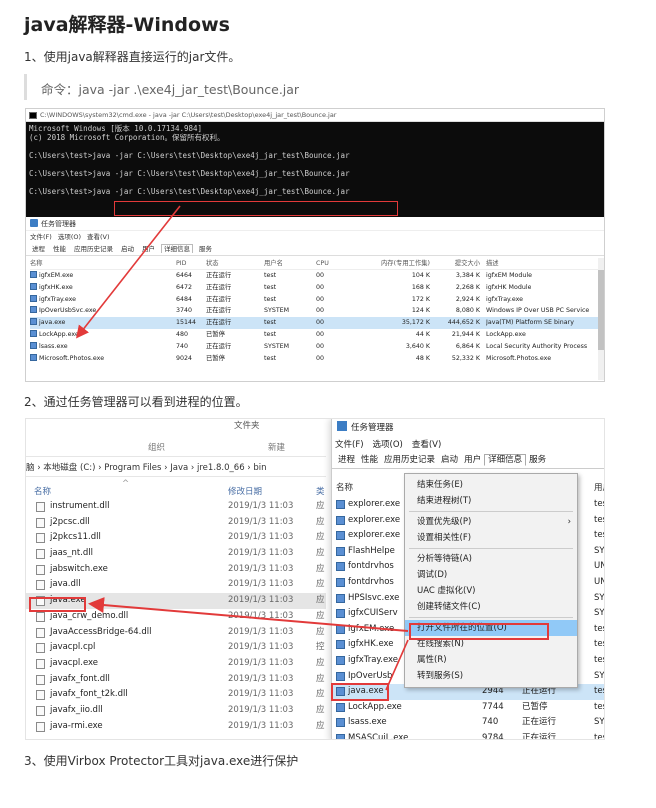  What do you see at coordinates (184, 299) in the screenshot?
I see `cell-pid: 6484` at bounding box center [184, 299].